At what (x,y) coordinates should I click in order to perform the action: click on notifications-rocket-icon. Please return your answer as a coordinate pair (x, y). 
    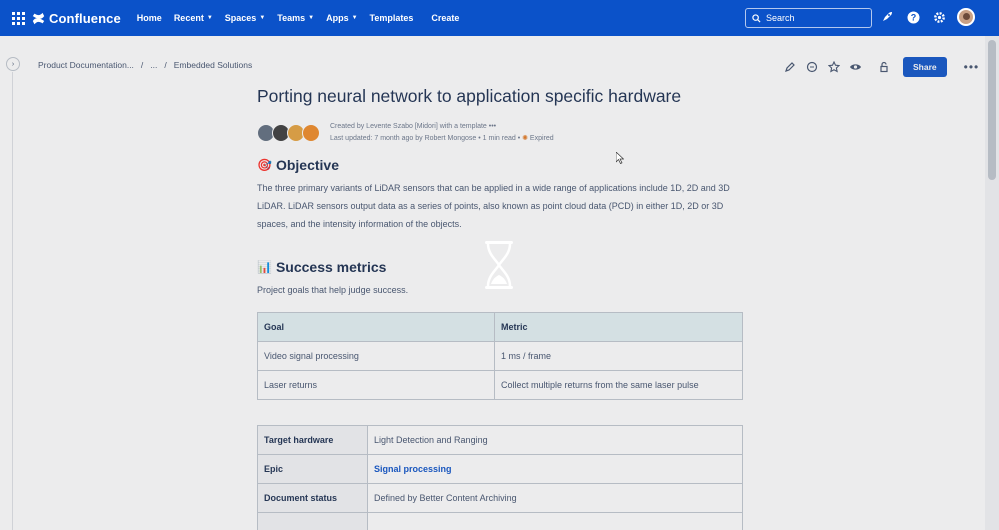
    Looking at the image, I should click on (887, 17).